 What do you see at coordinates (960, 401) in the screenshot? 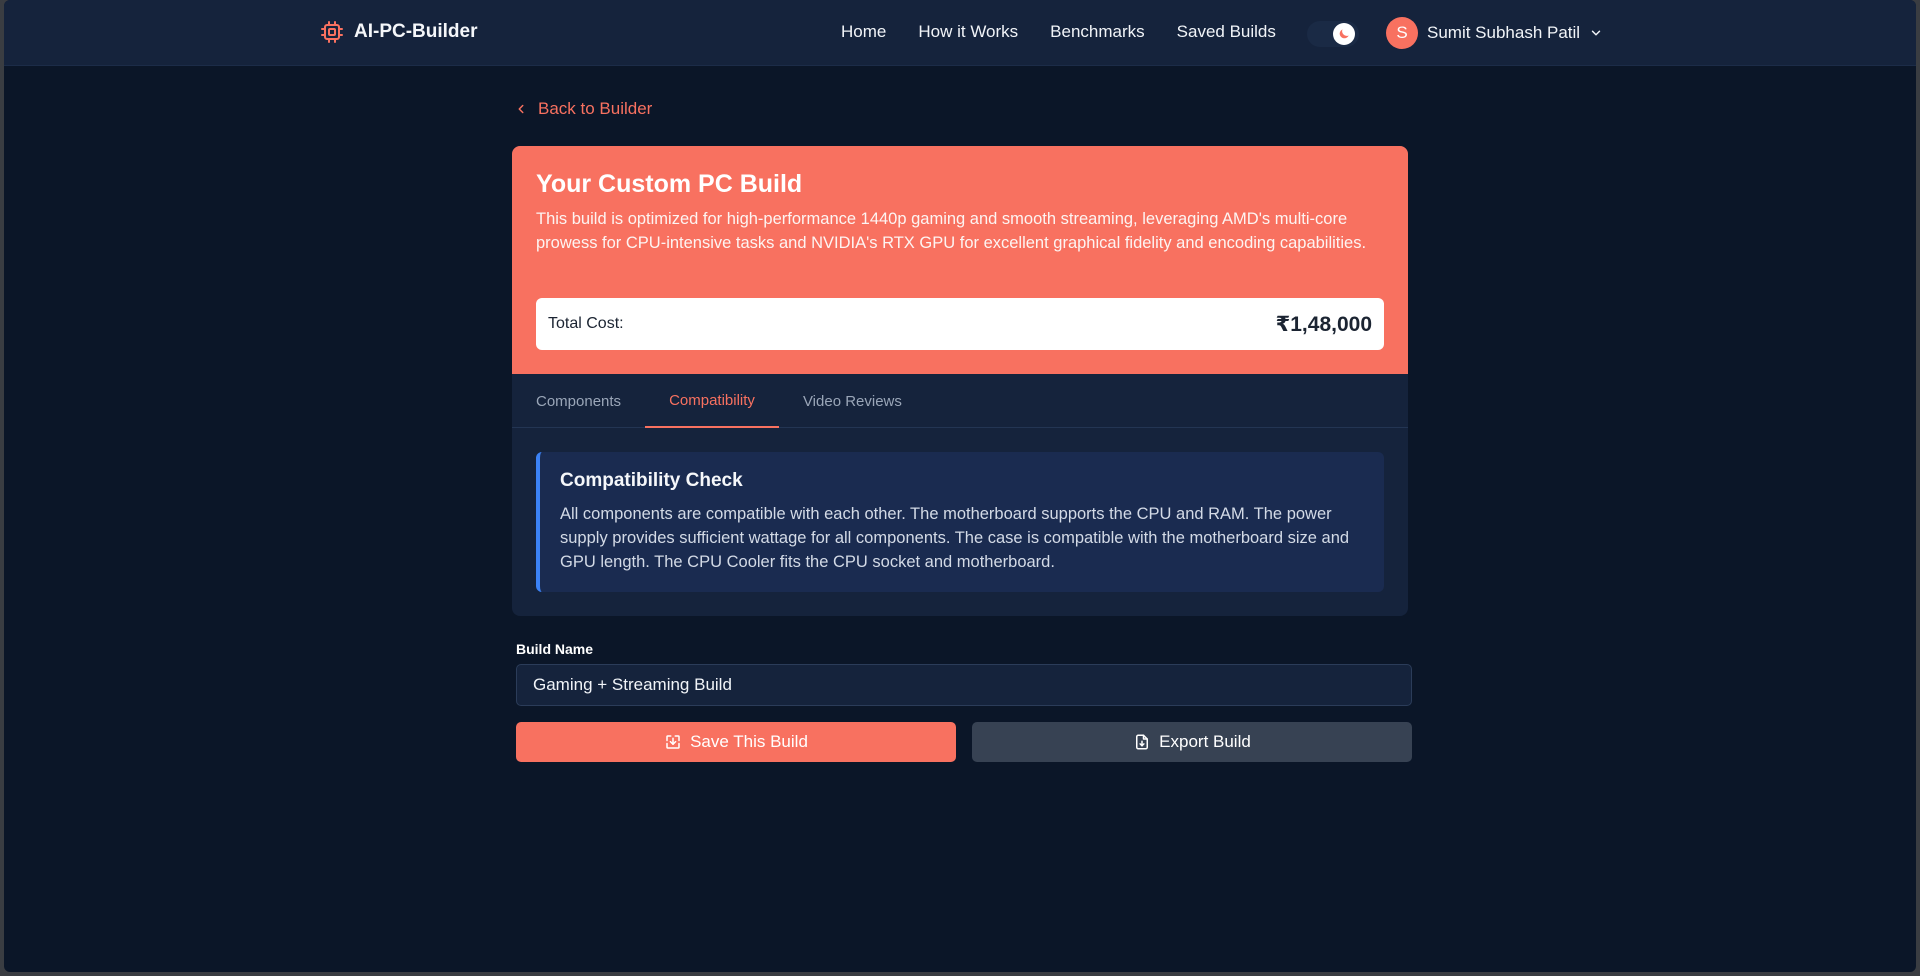
I see `build-tabs: Components Compatibility Video Reviews` at bounding box center [960, 401].